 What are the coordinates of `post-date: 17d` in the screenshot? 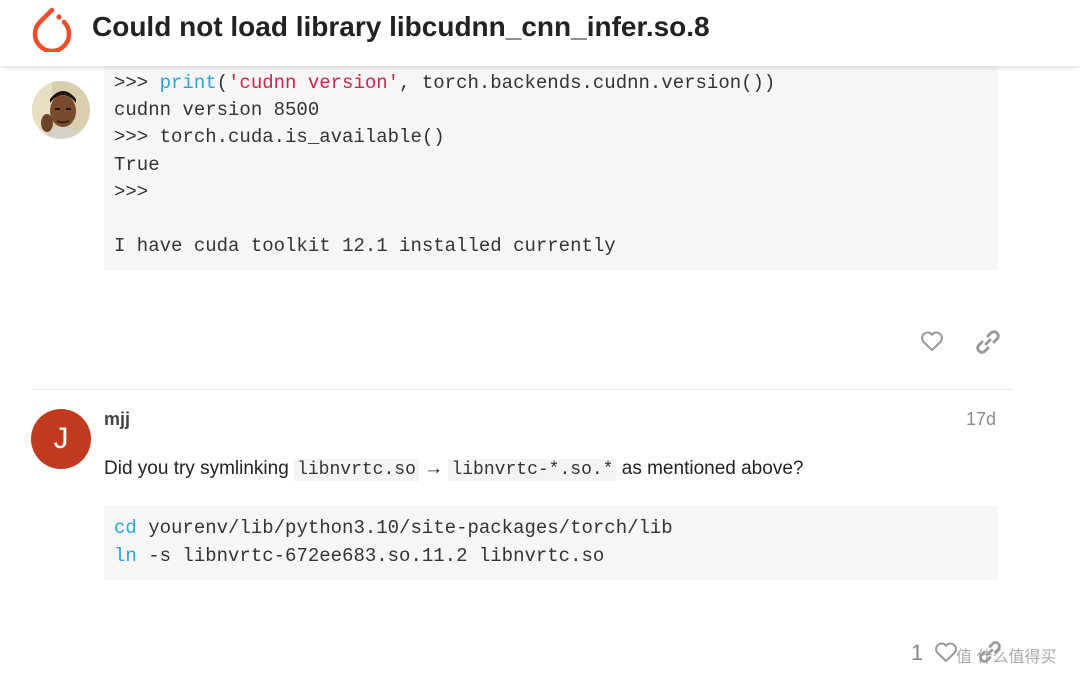 It's located at (981, 419).